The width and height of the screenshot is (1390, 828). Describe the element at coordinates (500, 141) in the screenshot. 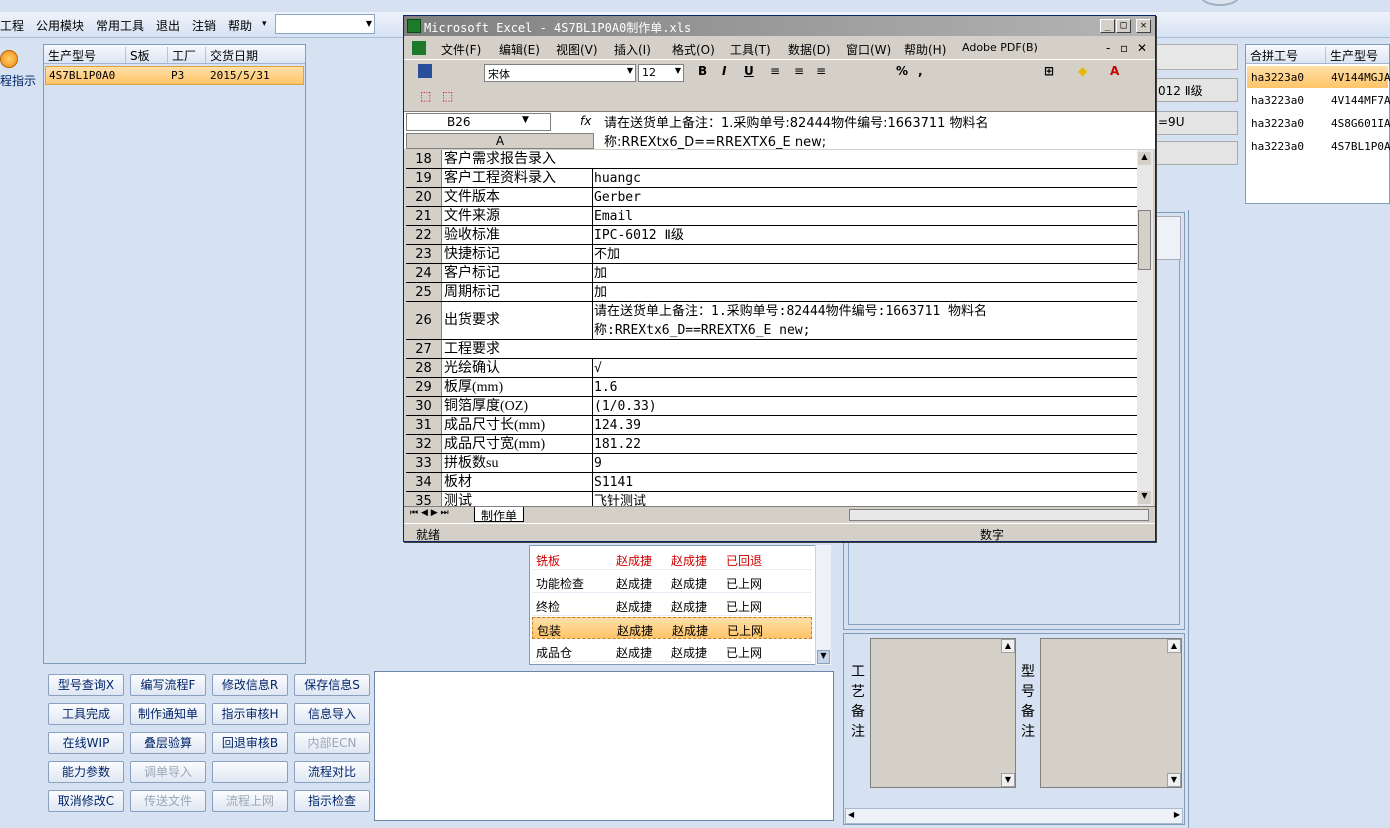

I see `column-header-a: A` at that location.